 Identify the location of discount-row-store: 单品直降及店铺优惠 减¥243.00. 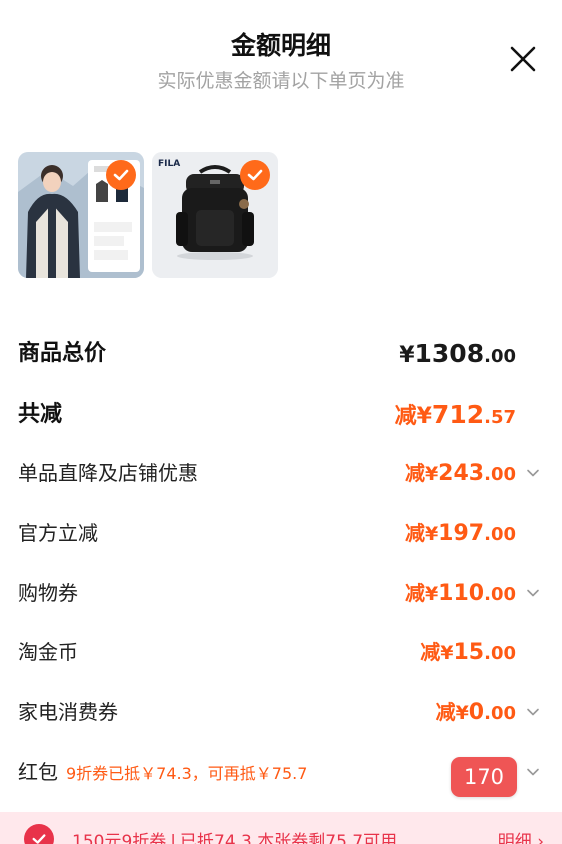
(281, 473).